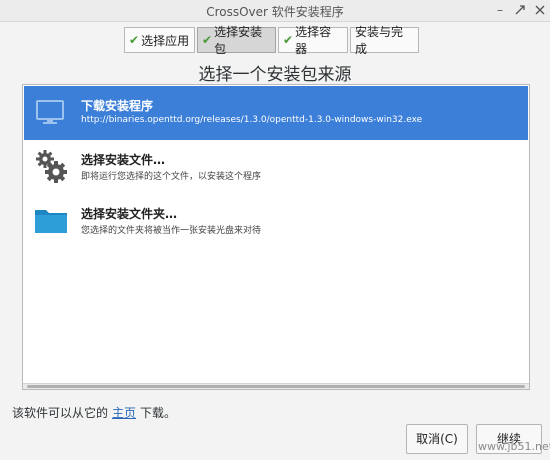 The width and height of the screenshot is (550, 460). I want to click on watermark: www.jb51.net, so click(514, 446).